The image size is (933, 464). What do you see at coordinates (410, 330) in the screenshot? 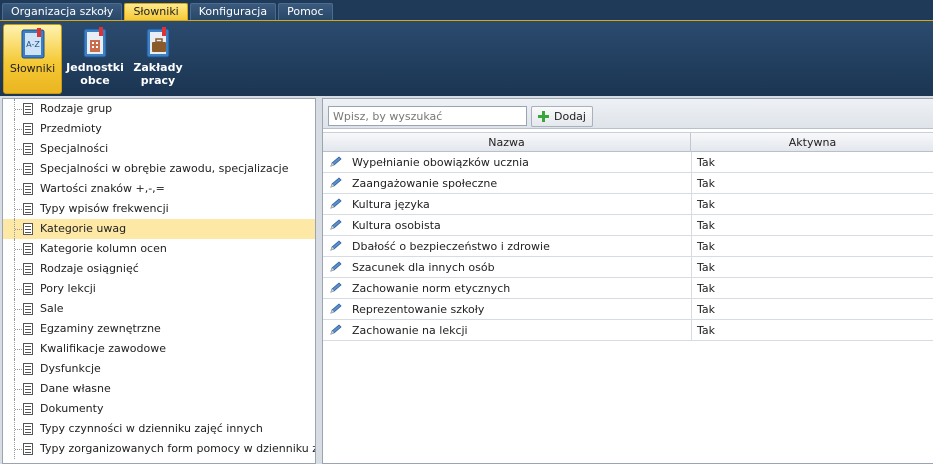
I see `cell-nazwa: Zachowanie na lekcji` at bounding box center [410, 330].